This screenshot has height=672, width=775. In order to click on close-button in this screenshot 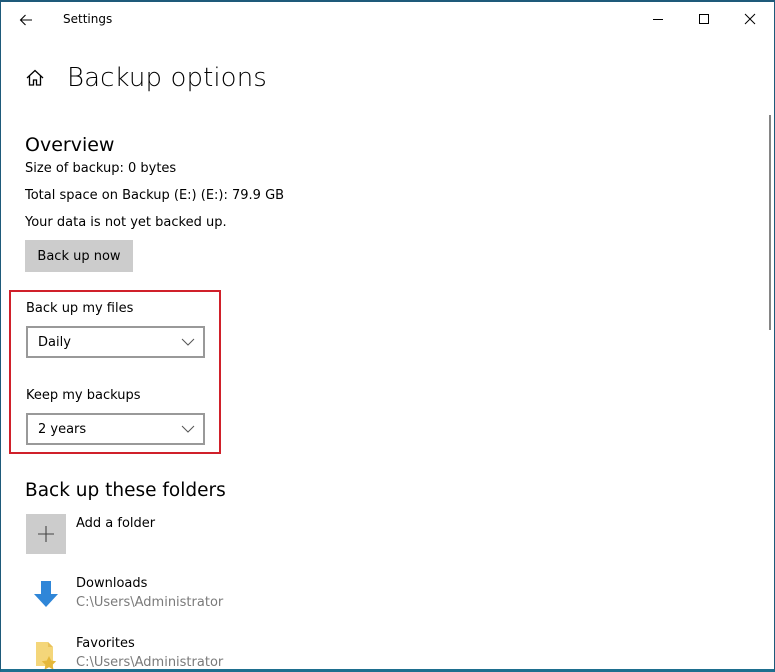, I will do `click(750, 19)`.